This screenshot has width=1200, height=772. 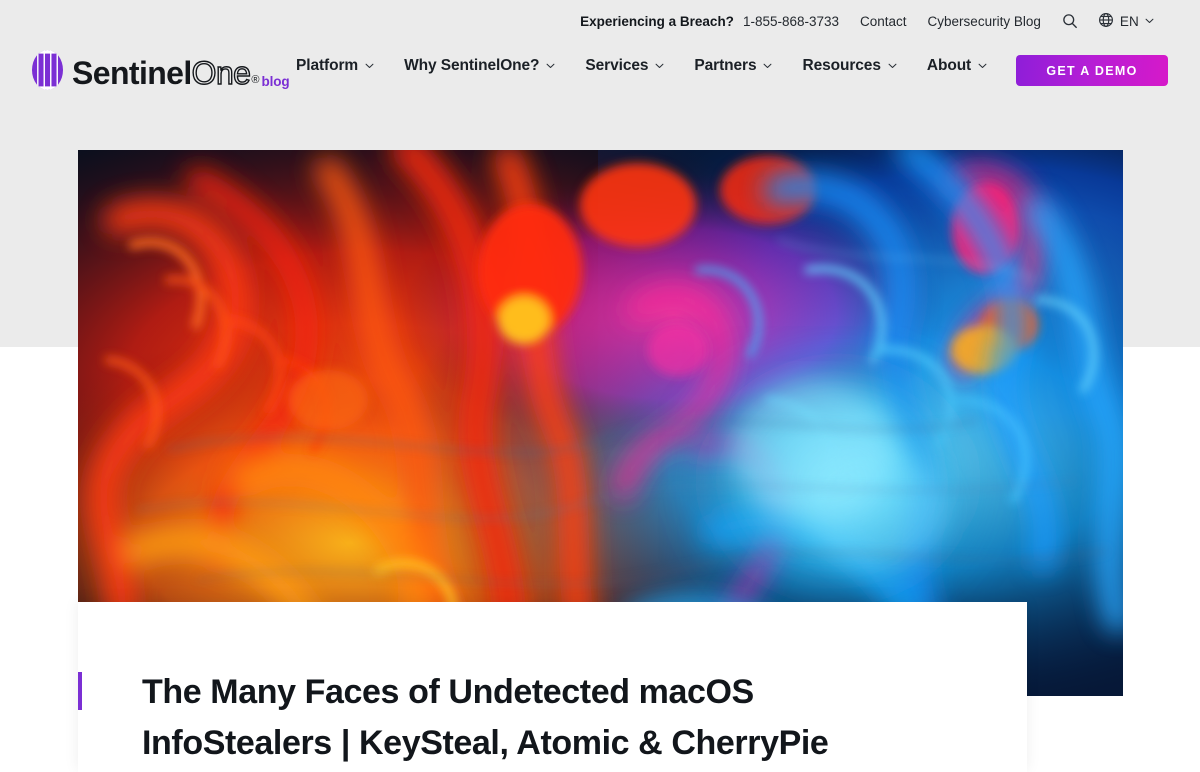 I want to click on globe-icon, so click(x=1106, y=21).